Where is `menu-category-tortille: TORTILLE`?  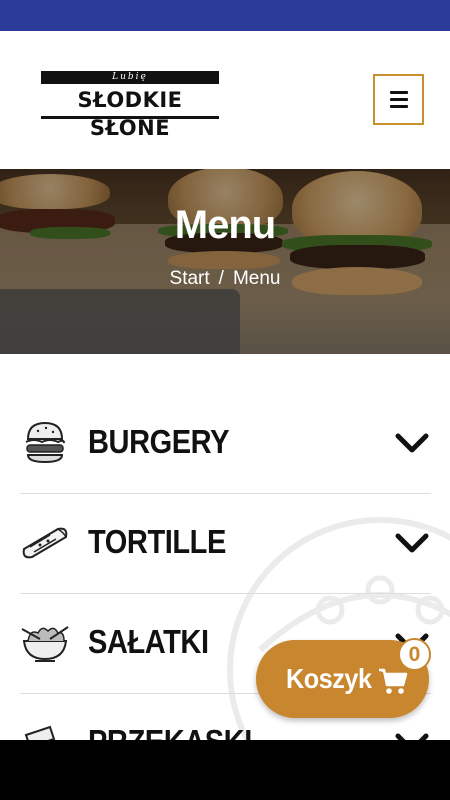
menu-category-tortille: TORTILLE is located at coordinates (225, 544).